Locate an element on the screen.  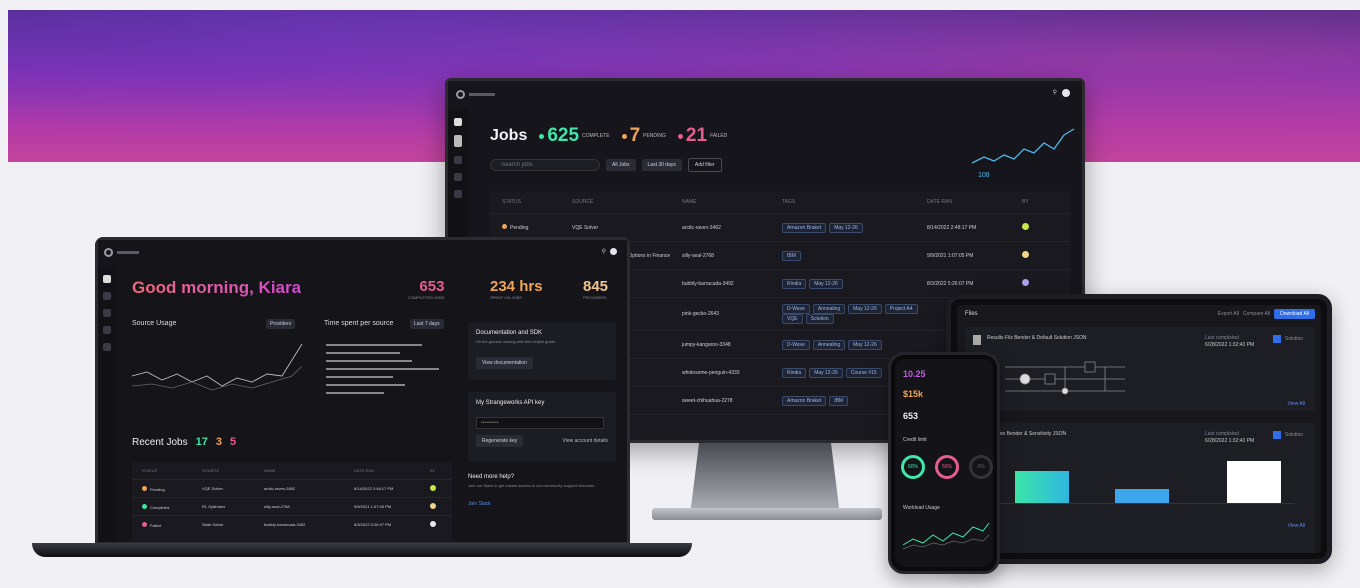
laptop-sidebar is located at coordinates (107, 404).